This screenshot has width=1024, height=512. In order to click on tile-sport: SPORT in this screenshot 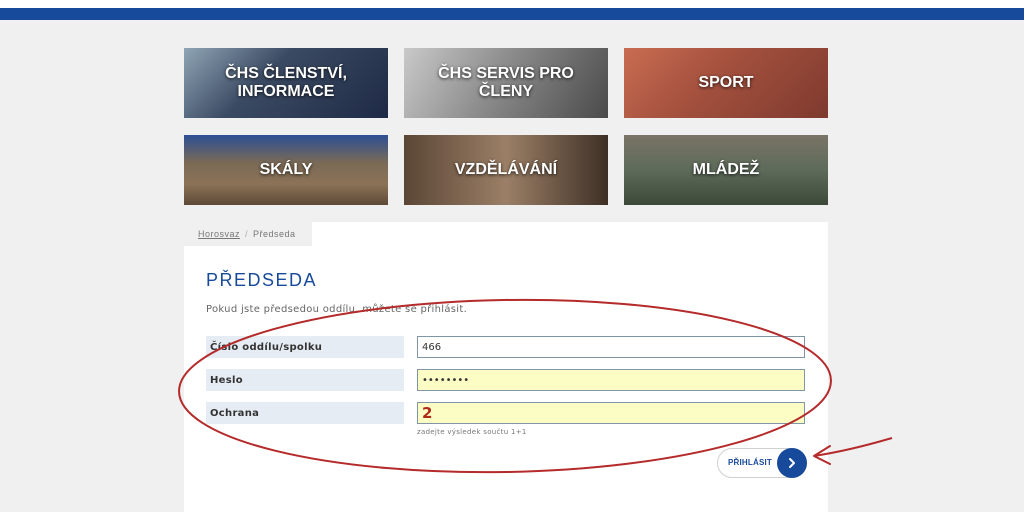, I will do `click(726, 83)`.